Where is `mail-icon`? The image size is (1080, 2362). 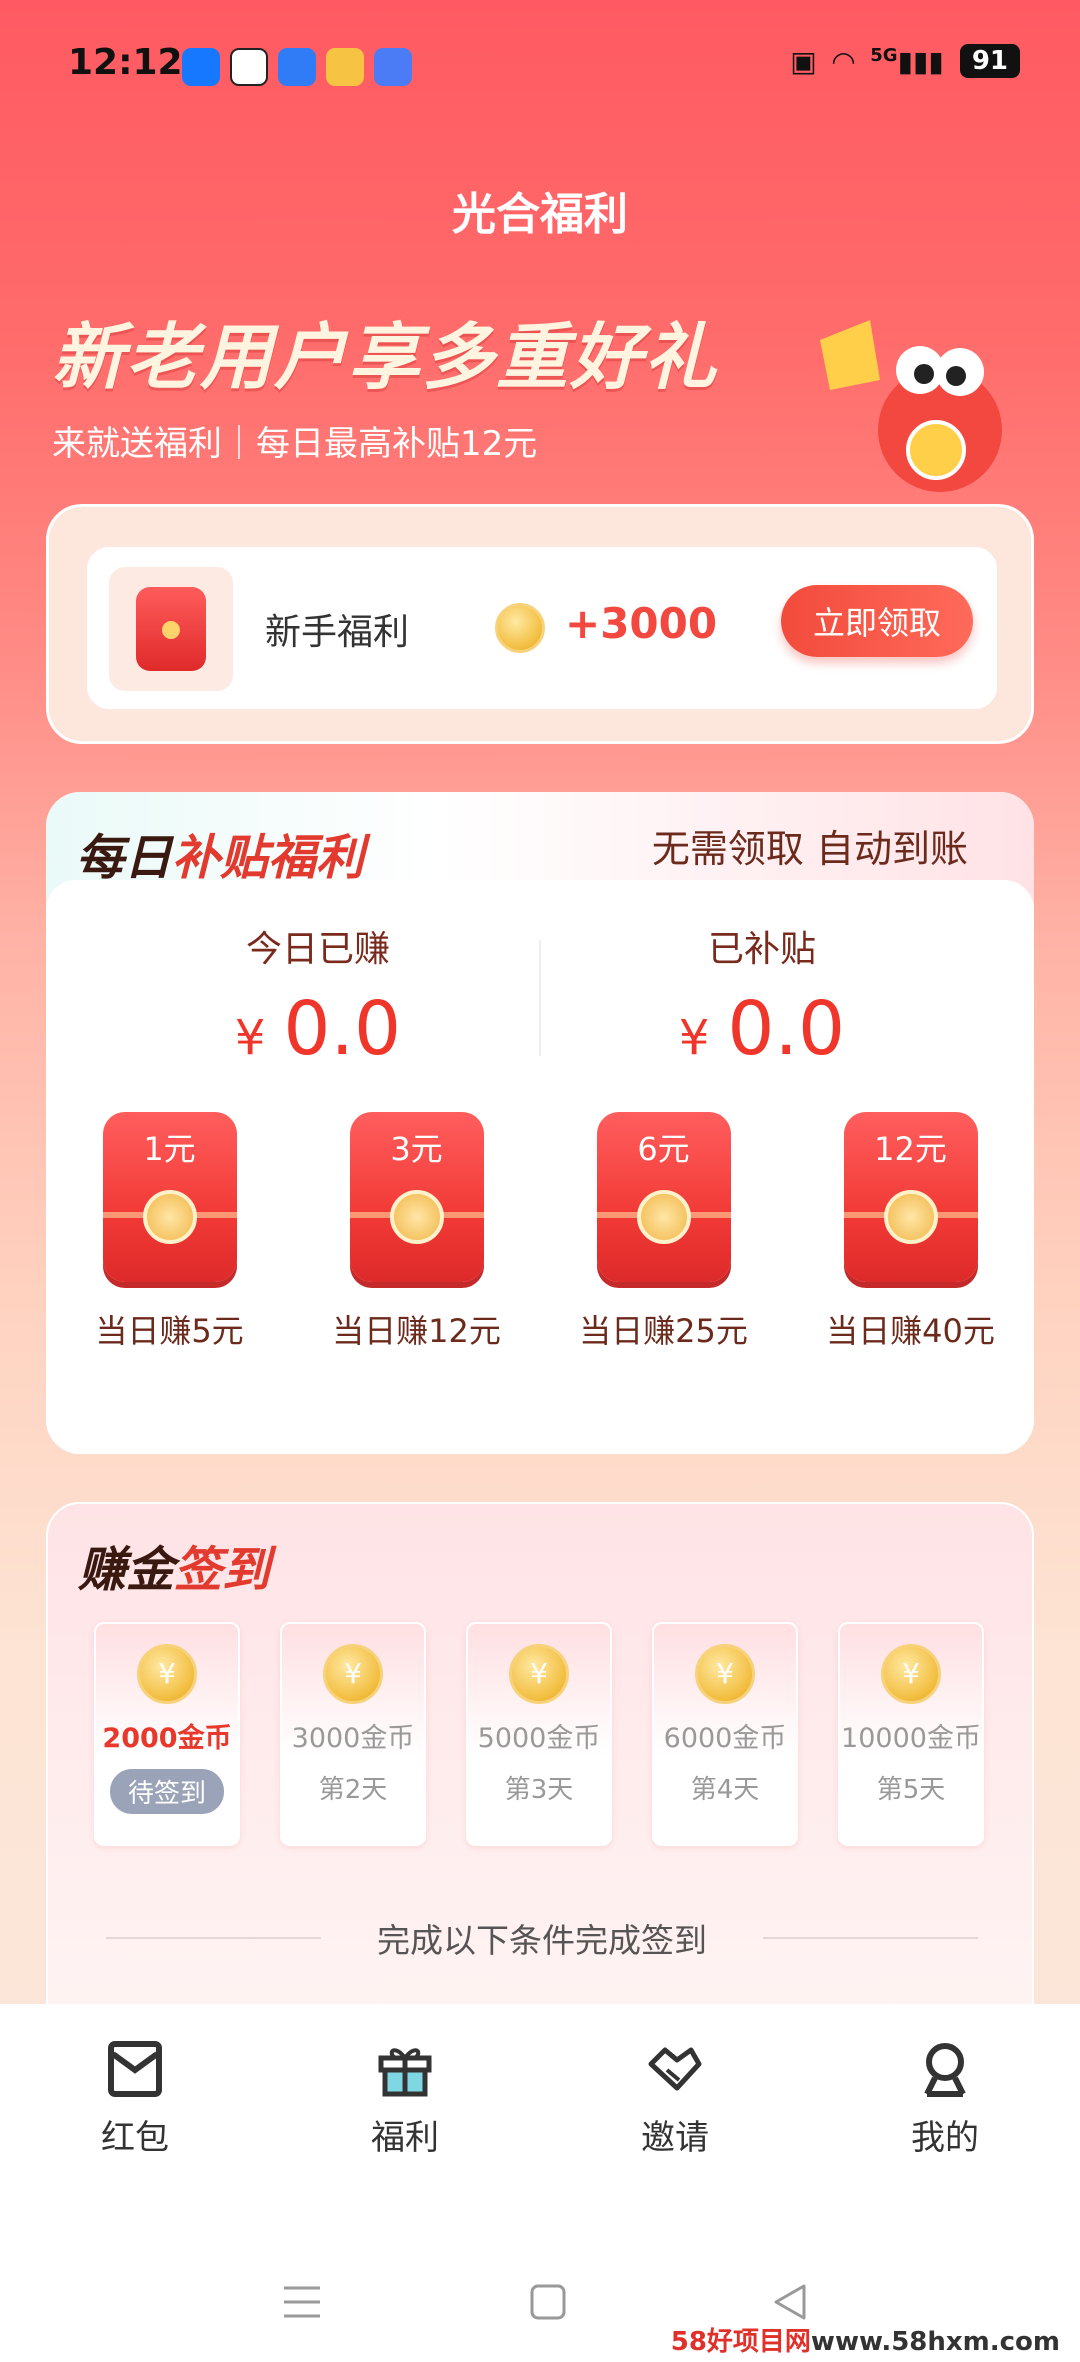 mail-icon is located at coordinates (393, 67).